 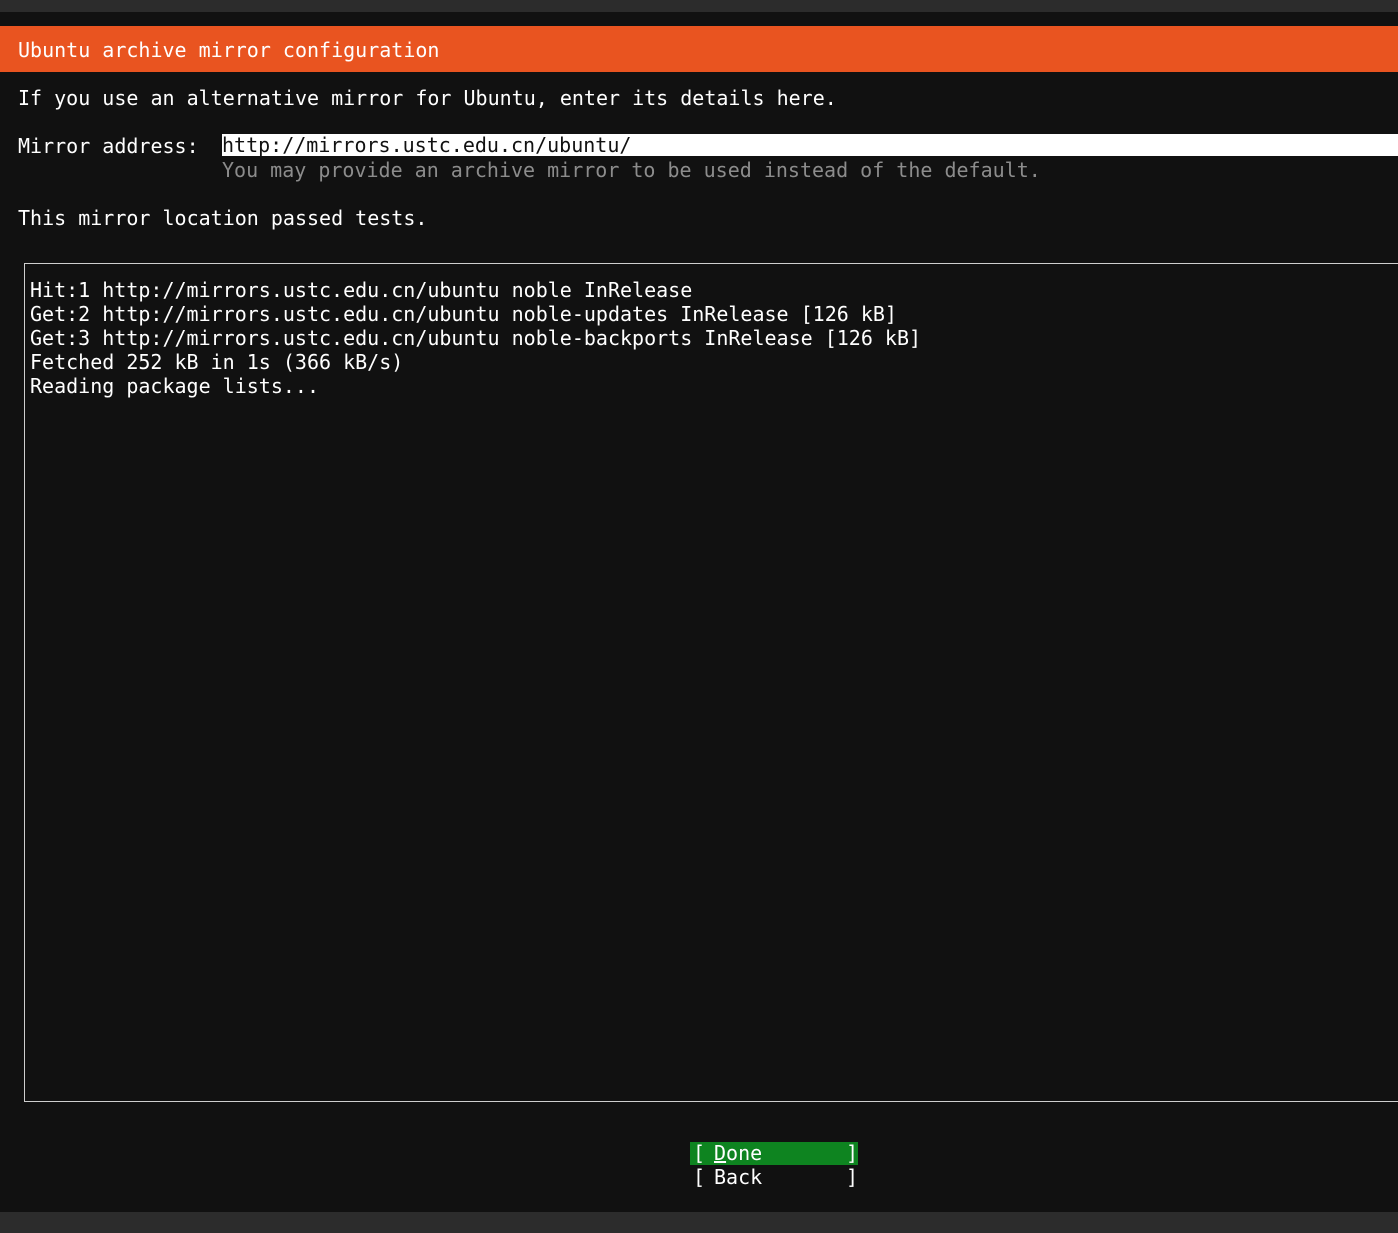 What do you see at coordinates (852, 1153) in the screenshot?
I see `done-bracket-close: ]` at bounding box center [852, 1153].